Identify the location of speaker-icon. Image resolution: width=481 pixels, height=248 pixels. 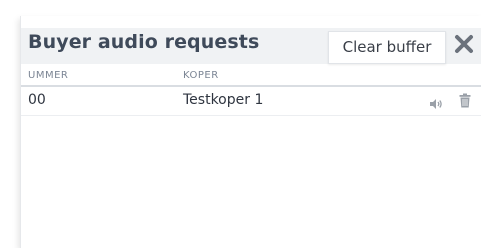
(436, 102).